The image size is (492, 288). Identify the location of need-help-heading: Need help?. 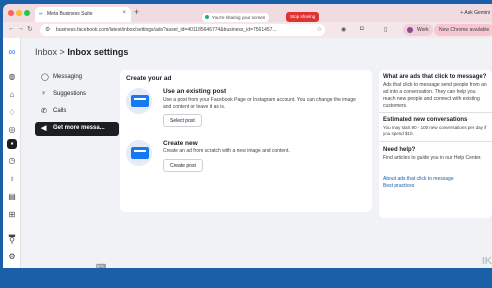
(399, 150).